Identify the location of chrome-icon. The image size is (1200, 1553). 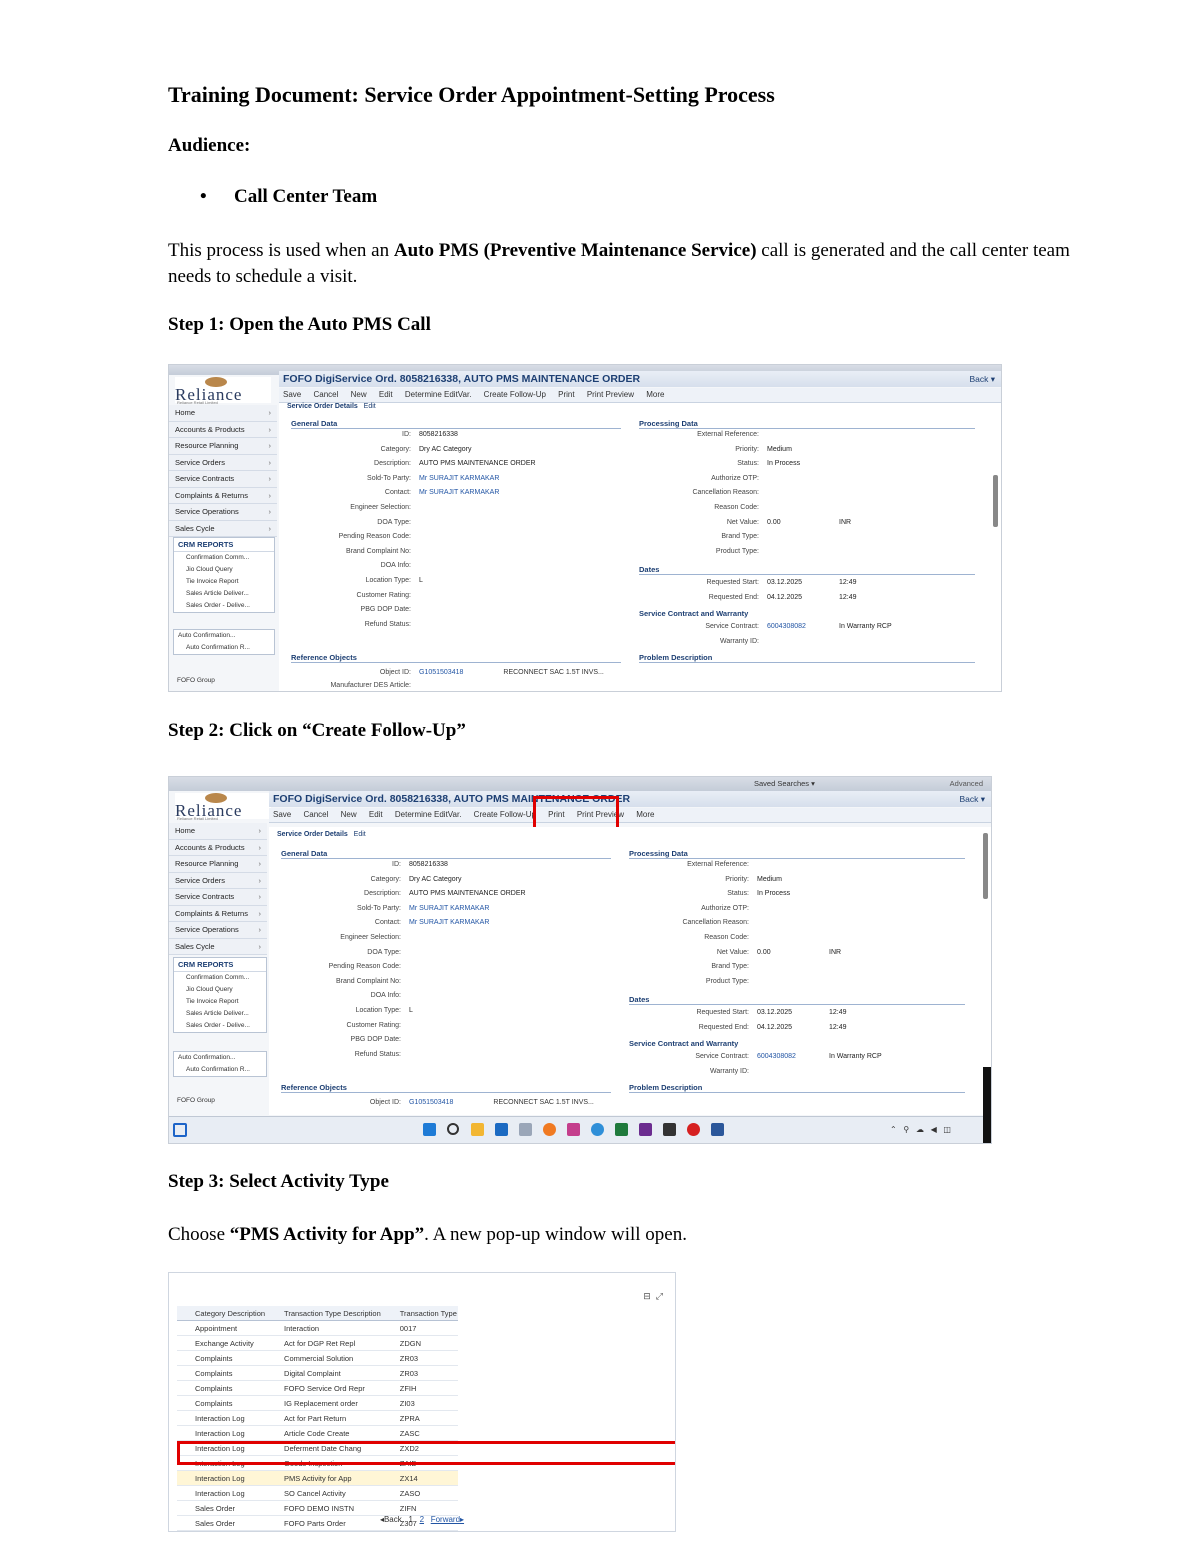
(693, 1129).